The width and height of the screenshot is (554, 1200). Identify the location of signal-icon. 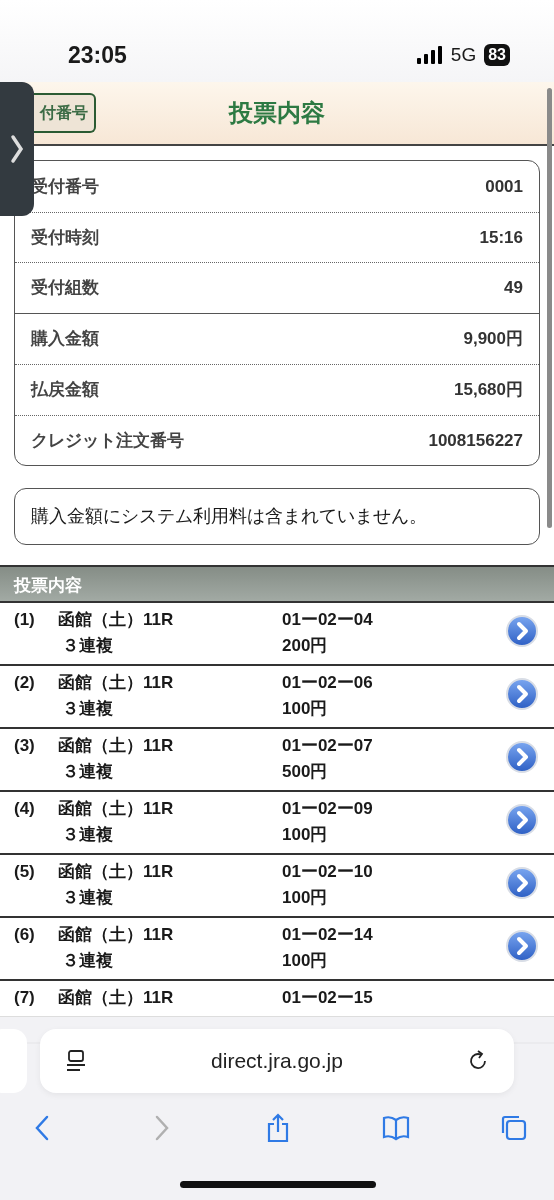
(429, 55).